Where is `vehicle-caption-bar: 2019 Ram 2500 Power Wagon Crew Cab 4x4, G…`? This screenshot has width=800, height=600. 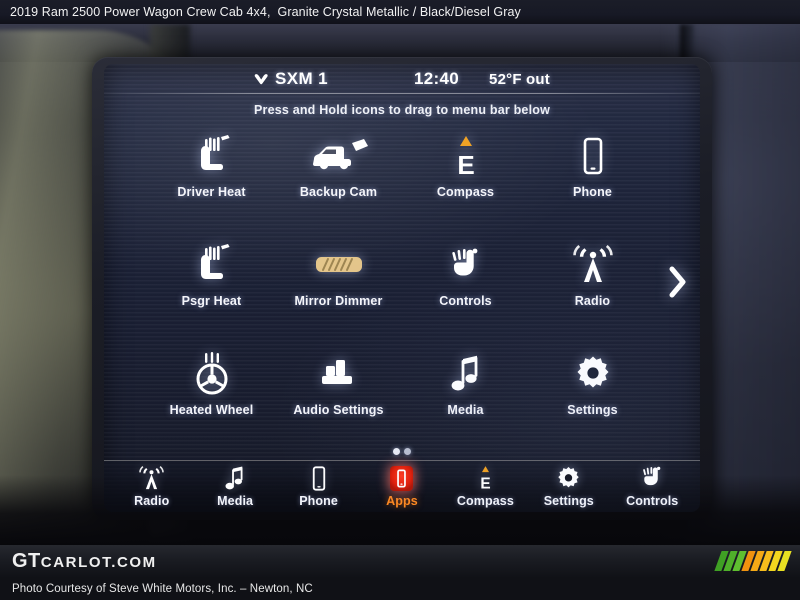
vehicle-caption-bar: 2019 Ram 2500 Power Wagon Crew Cab 4x4, G… is located at coordinates (400, 12).